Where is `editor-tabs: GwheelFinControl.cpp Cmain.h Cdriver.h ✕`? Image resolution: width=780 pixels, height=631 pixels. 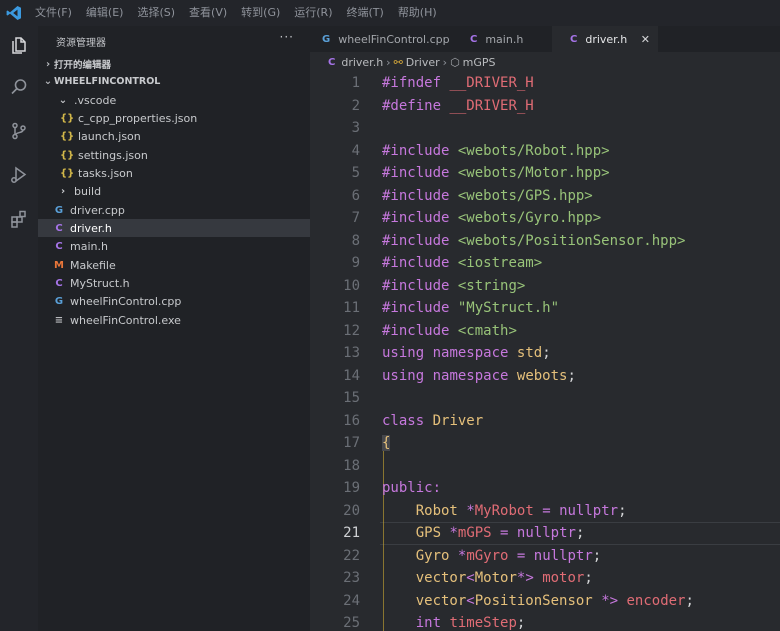
editor-tabs: GwheelFinControl.cpp Cmain.h Cdriver.h ✕ is located at coordinates (545, 39).